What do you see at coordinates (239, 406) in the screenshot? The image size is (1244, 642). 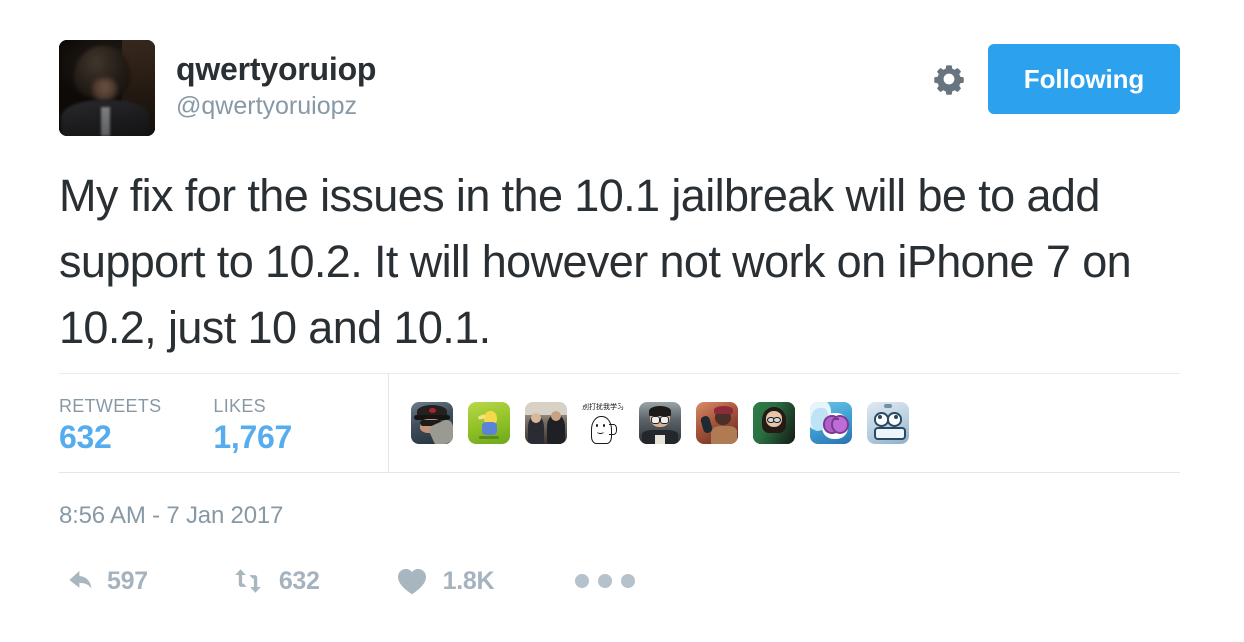 I see `likes-label: LIKES` at bounding box center [239, 406].